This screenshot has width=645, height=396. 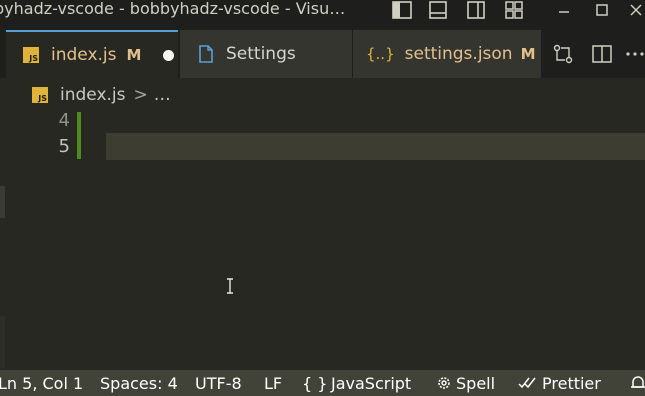 What do you see at coordinates (41, 383) in the screenshot?
I see `cursor-position: Ln 5, Col 1` at bounding box center [41, 383].